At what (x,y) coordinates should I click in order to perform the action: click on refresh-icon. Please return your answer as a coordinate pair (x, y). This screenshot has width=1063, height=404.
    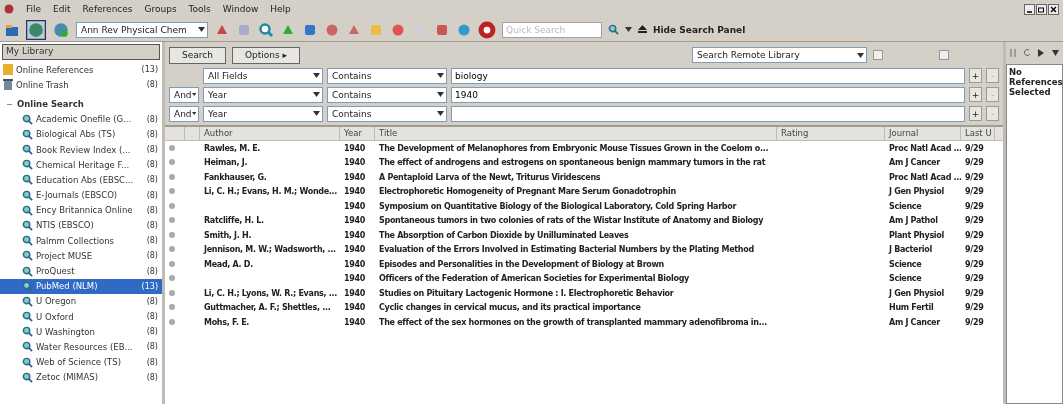
    Looking at the image, I should click on (1027, 53).